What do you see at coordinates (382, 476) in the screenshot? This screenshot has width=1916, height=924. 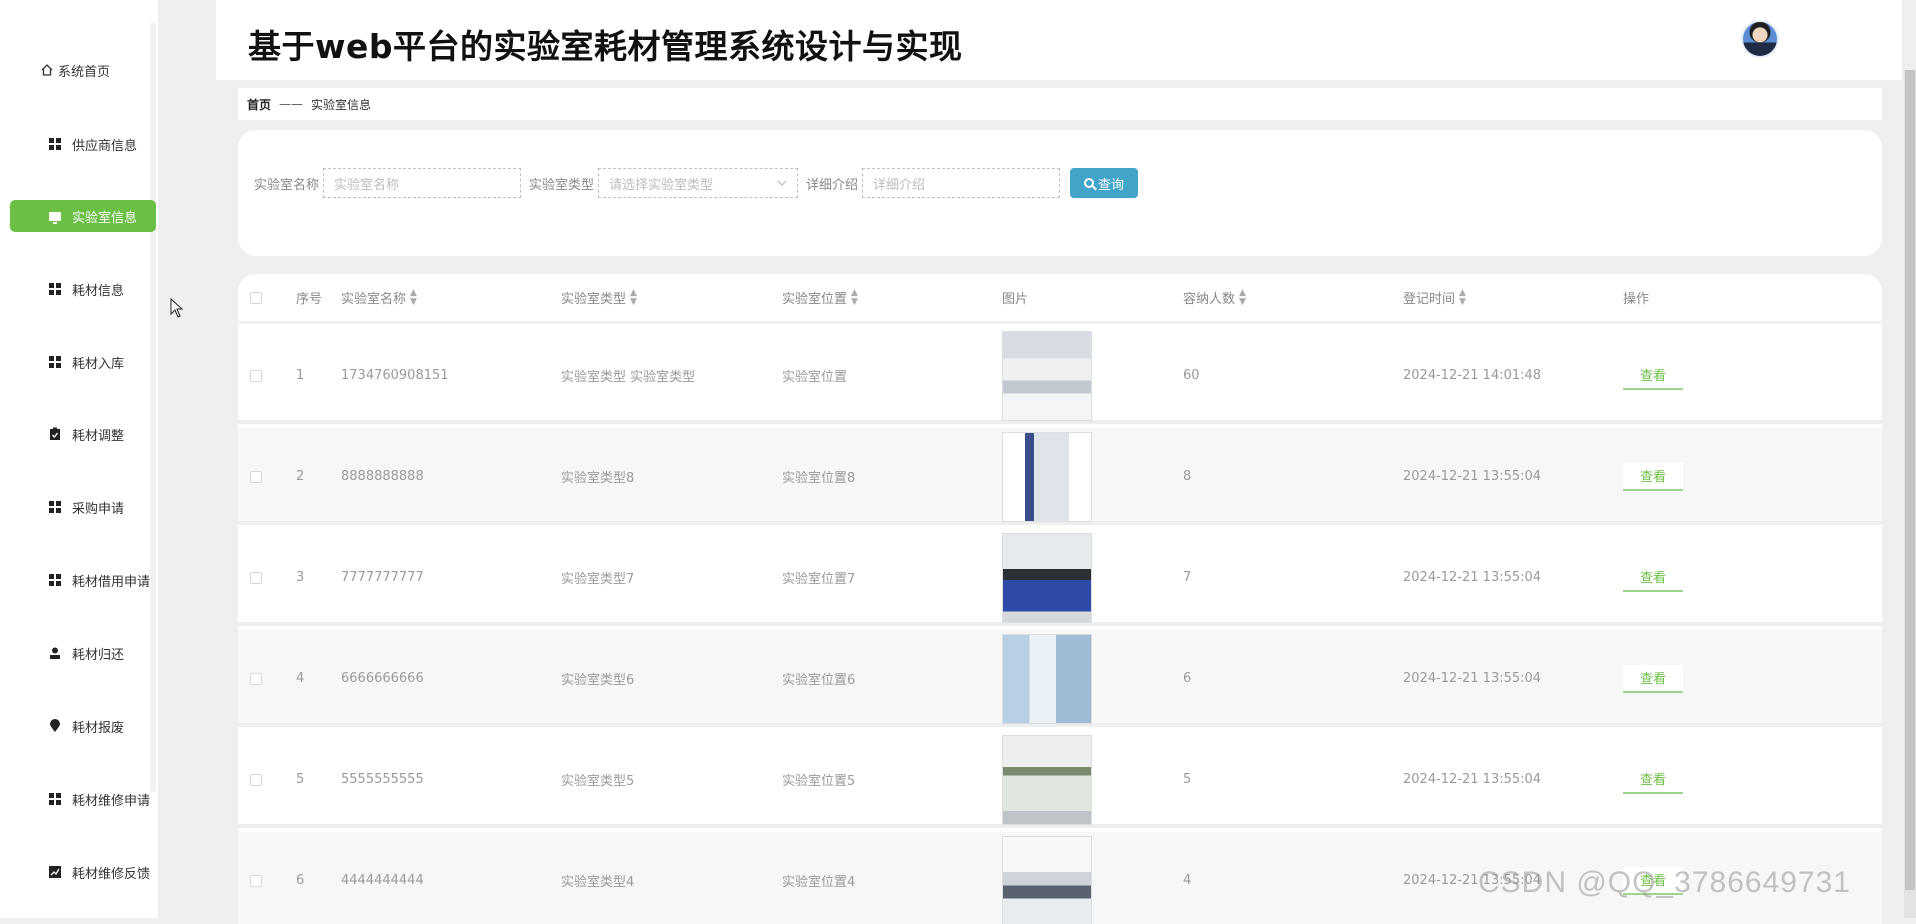 I see `cell-name: 8888888888` at bounding box center [382, 476].